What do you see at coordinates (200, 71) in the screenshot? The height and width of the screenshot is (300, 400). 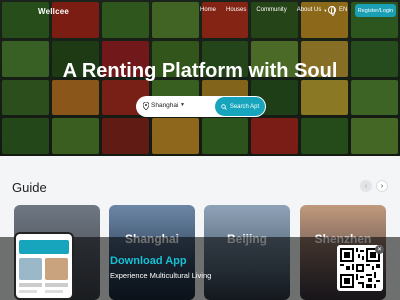 I see `hero-headline: A Renting Platform with Soul` at bounding box center [200, 71].